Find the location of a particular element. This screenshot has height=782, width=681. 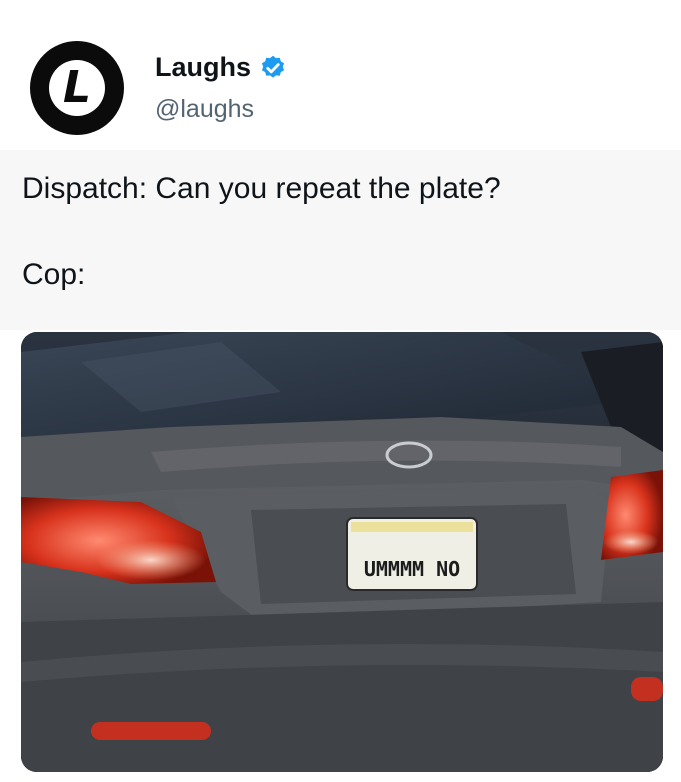

verified-badge-icon is located at coordinates (273, 66).